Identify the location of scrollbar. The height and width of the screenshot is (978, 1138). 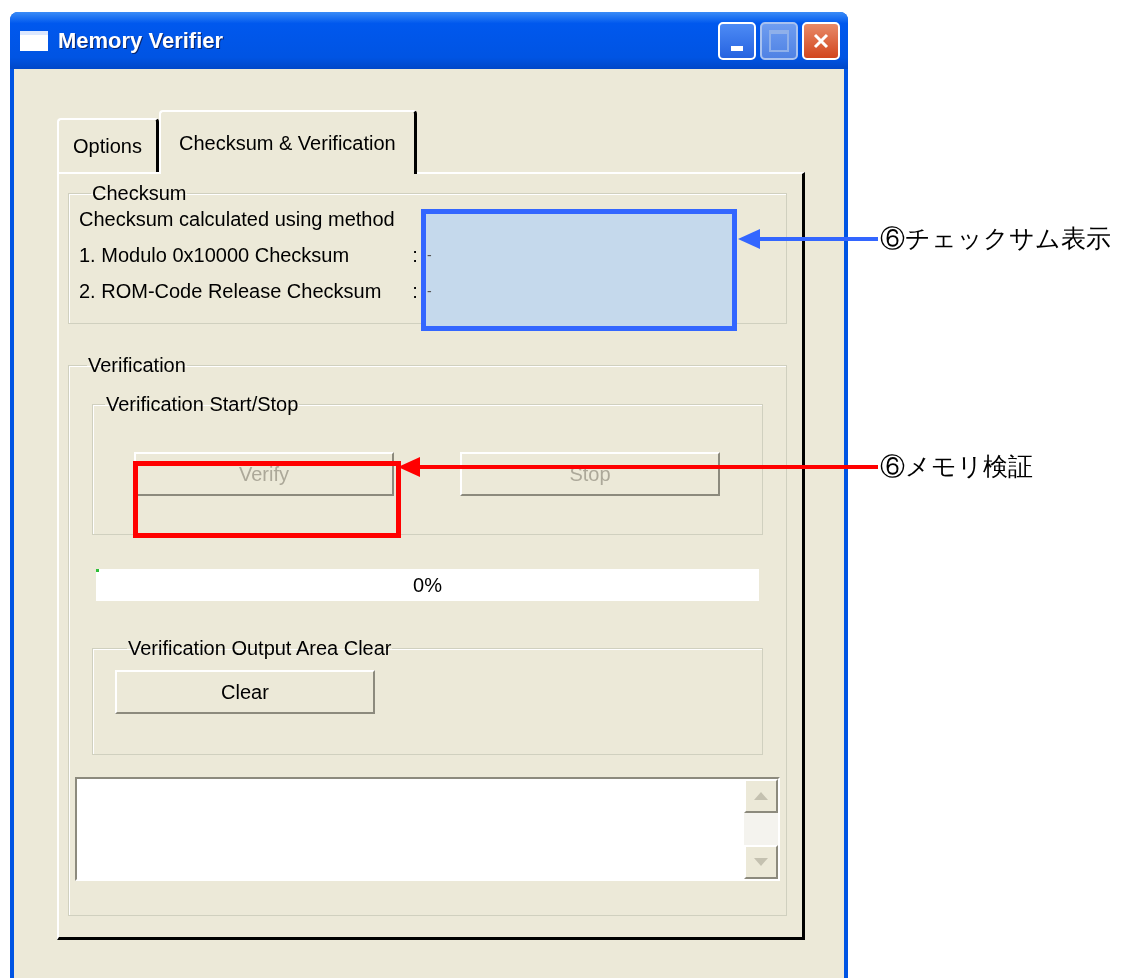
(761, 829).